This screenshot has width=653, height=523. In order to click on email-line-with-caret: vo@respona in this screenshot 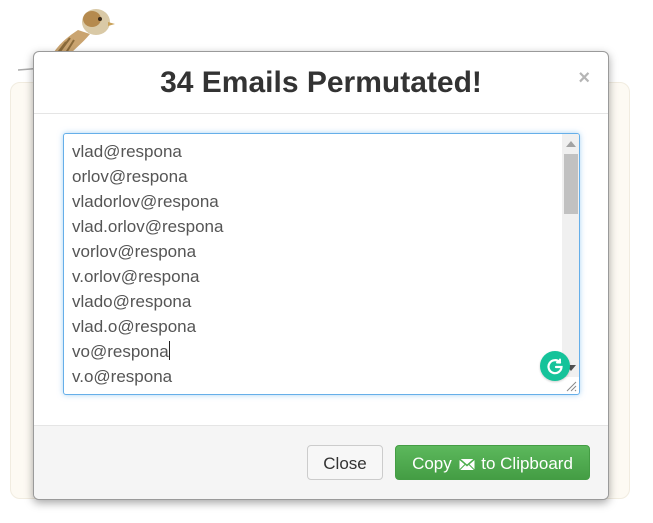, I will do `click(147, 351)`.